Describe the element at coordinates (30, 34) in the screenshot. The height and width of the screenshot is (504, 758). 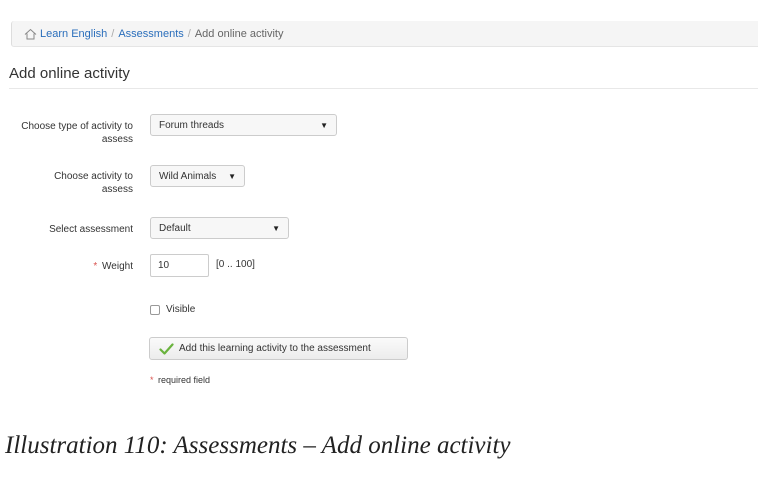
I see `home-icon` at that location.